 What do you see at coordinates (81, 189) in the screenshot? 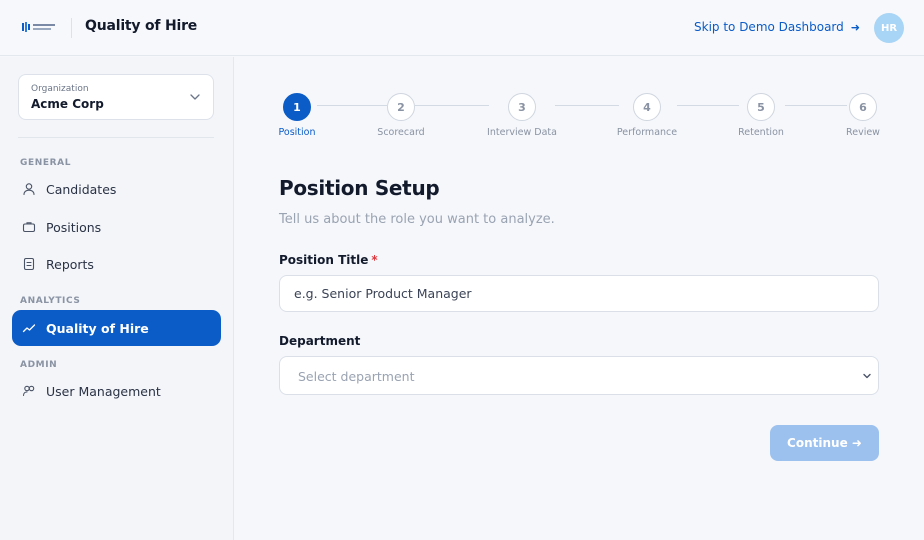
I see `sidebar-item-label: Candidates` at bounding box center [81, 189].